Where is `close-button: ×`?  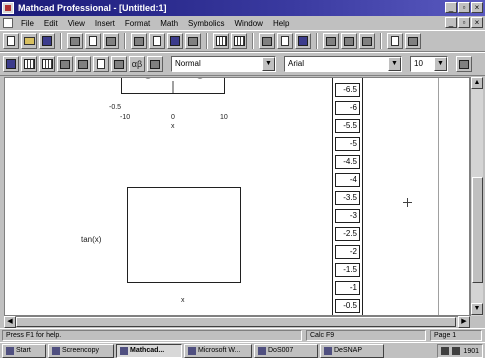 close-button: × is located at coordinates (477, 7).